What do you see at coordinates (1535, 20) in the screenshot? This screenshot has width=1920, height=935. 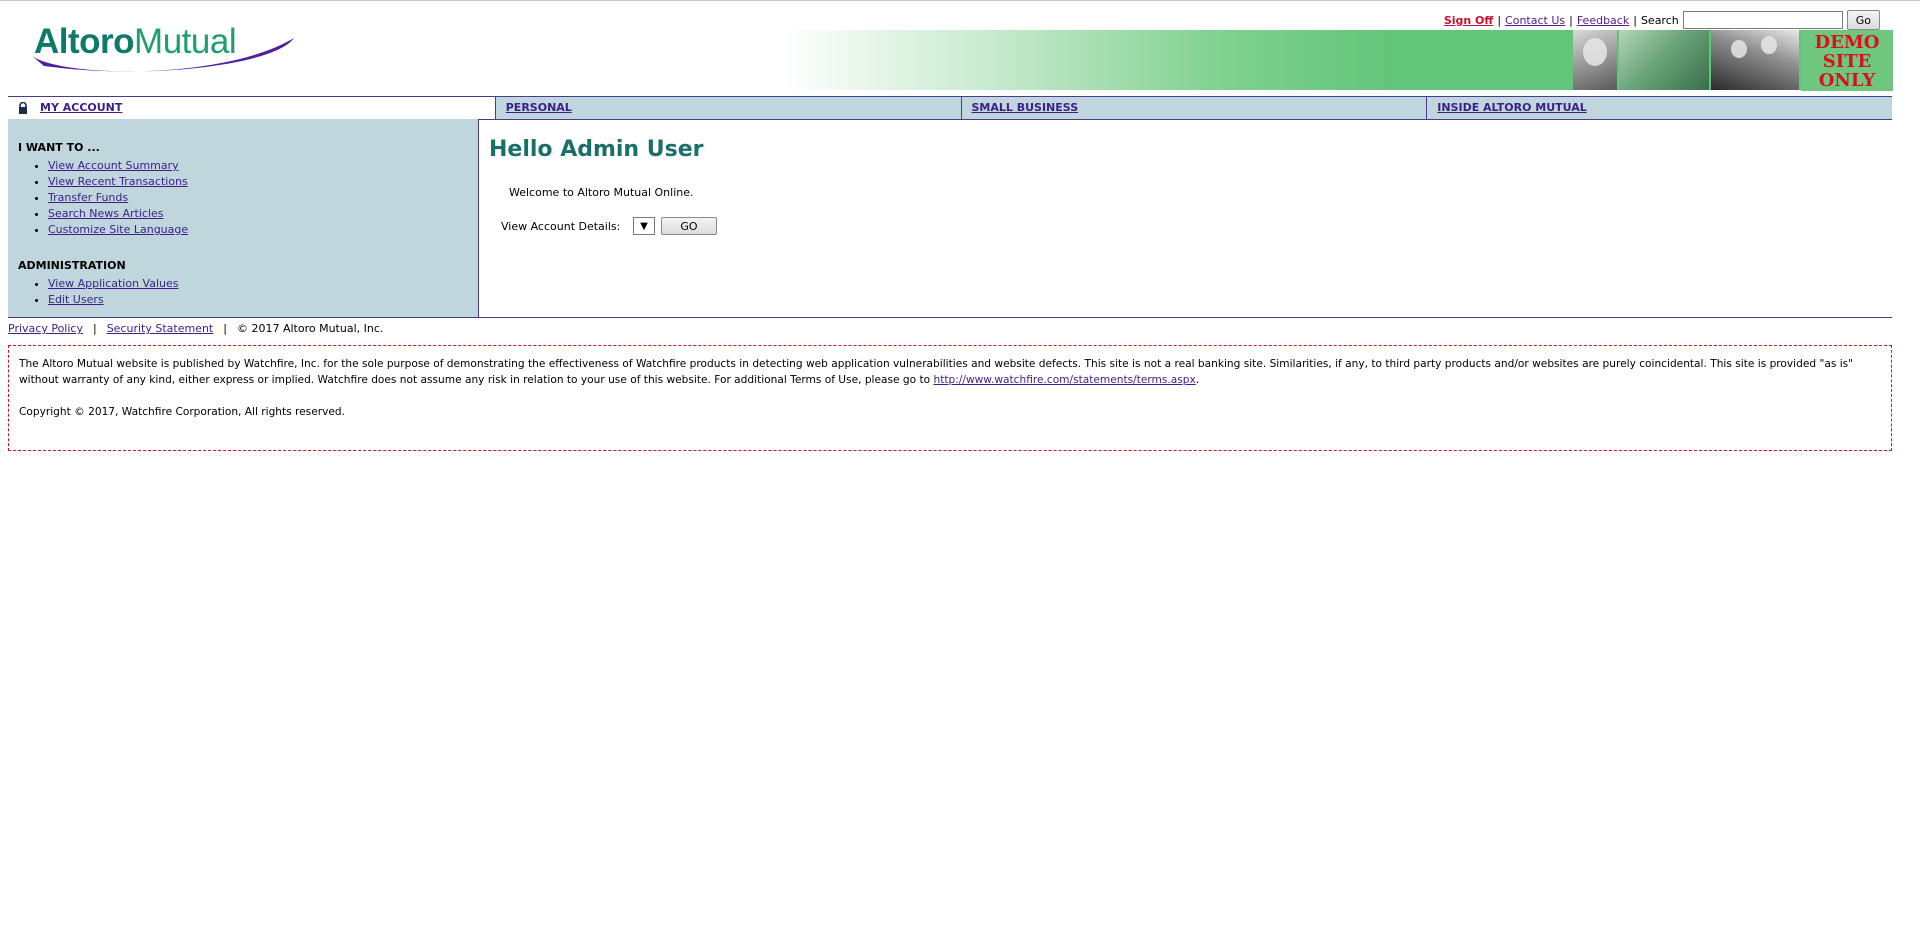 I see `contact-us-link: Contact Us` at bounding box center [1535, 20].